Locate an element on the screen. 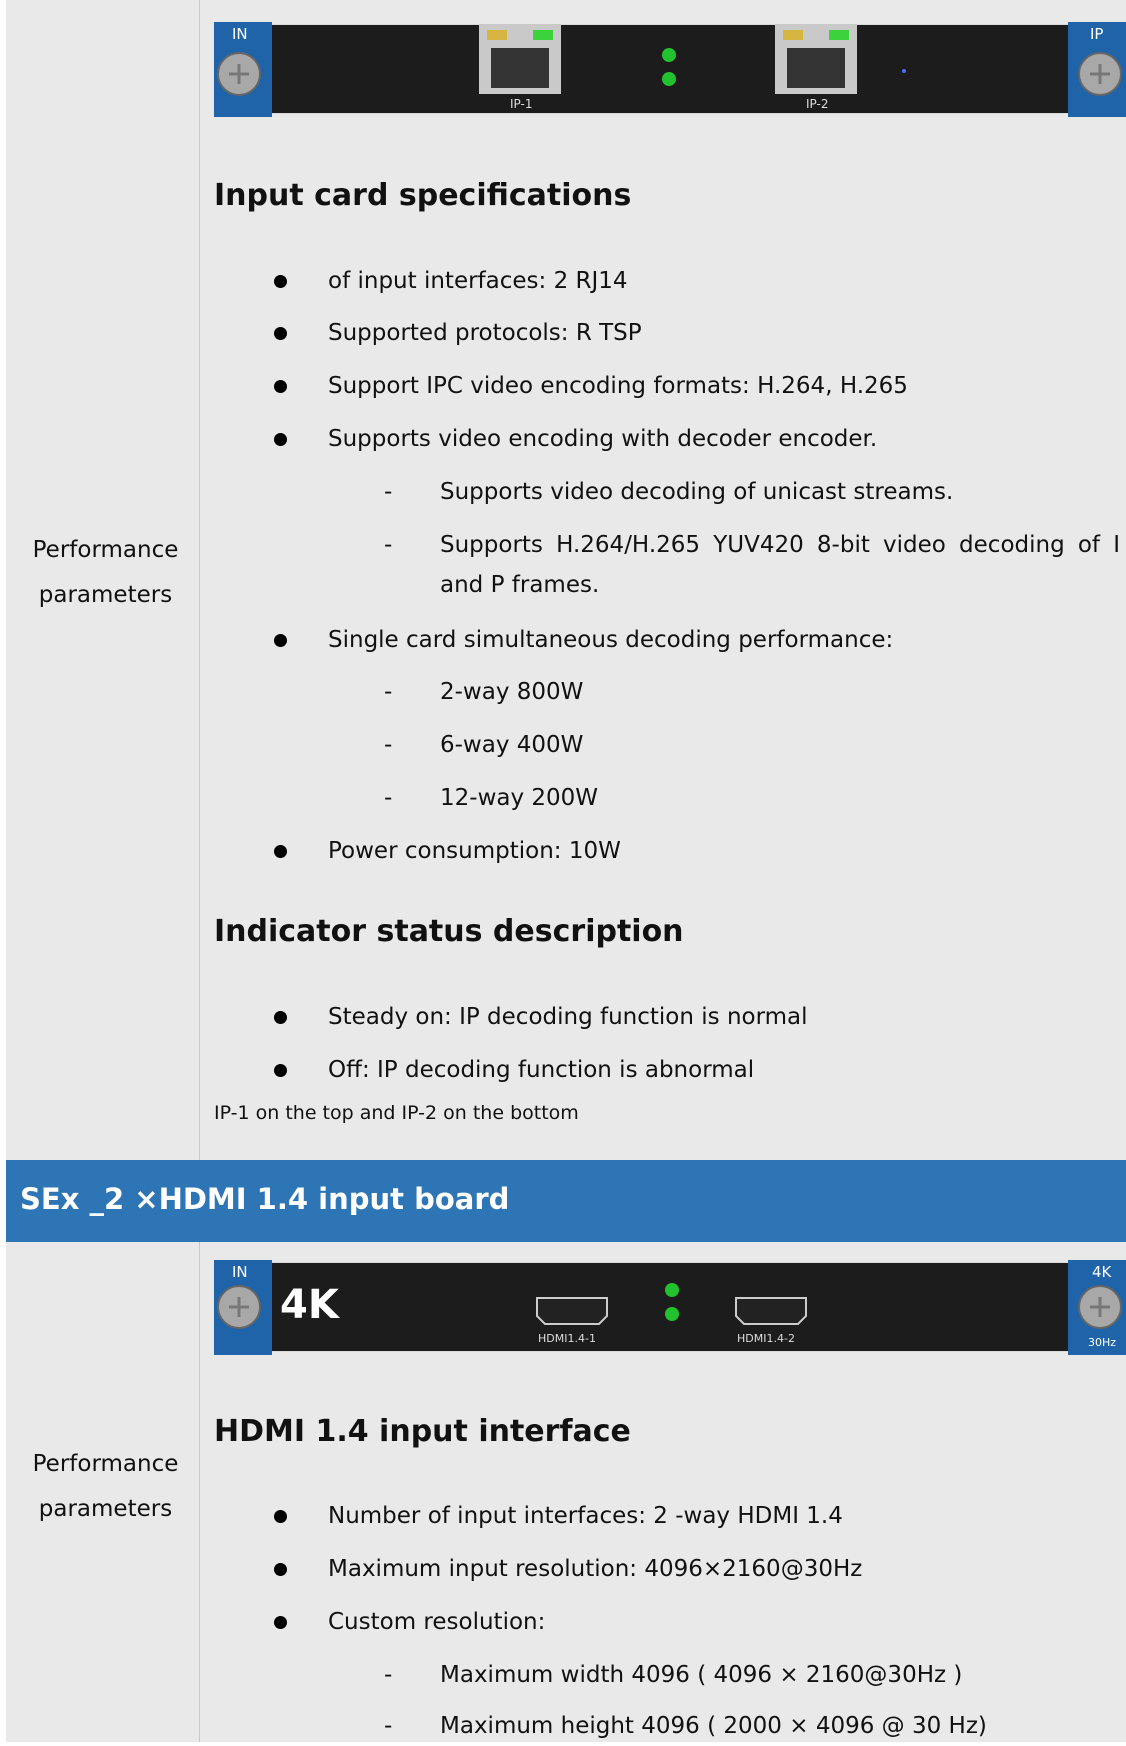 Image resolution: width=1126 pixels, height=1746 pixels. heading-indicator-status: Indicator status description is located at coordinates (449, 931).